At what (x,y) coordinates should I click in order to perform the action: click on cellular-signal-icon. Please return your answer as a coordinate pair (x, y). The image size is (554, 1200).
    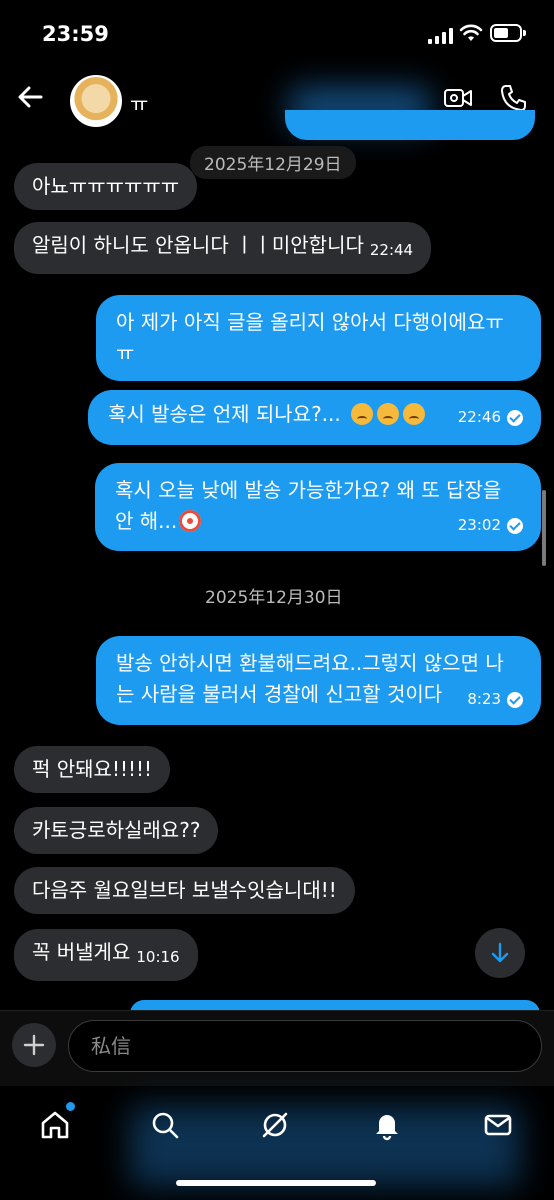
    Looking at the image, I should click on (441, 36).